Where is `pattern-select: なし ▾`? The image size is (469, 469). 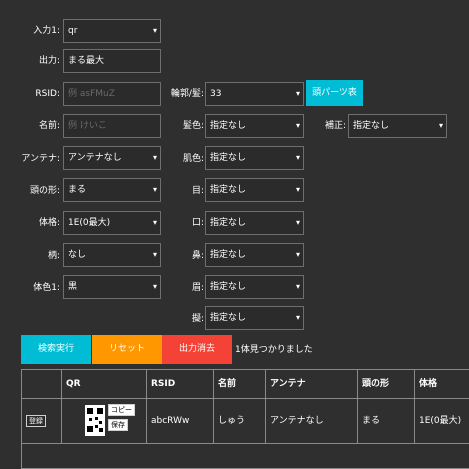
pattern-select: なし ▾ is located at coordinates (112, 255).